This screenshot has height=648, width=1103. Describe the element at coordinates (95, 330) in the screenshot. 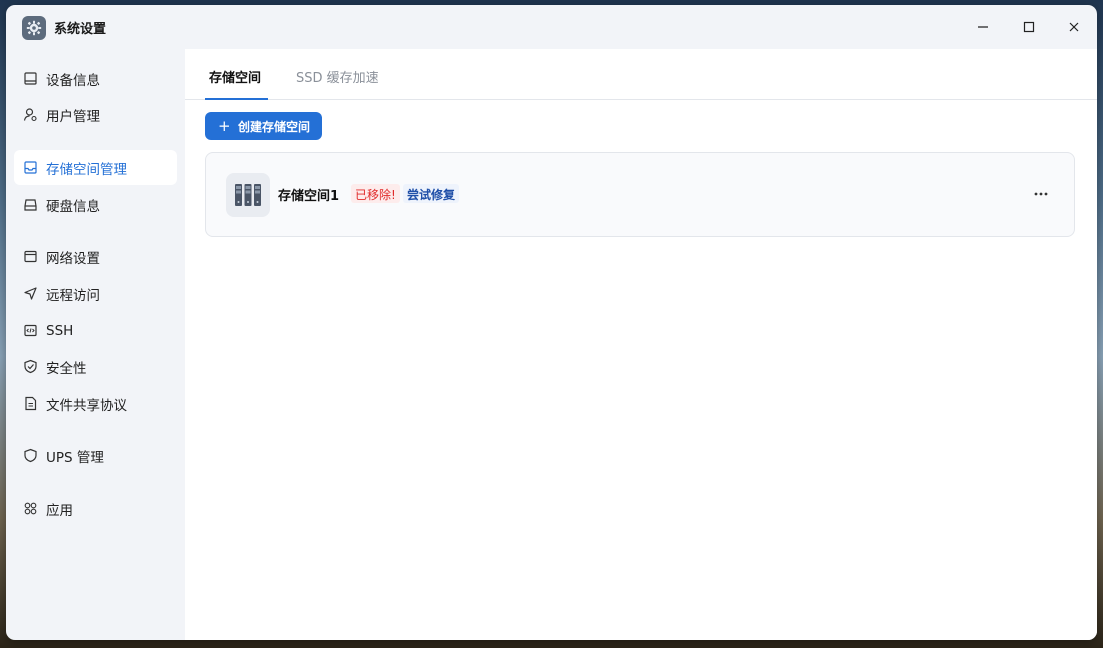

I see `sidebar-item-ssh: SSH` at that location.